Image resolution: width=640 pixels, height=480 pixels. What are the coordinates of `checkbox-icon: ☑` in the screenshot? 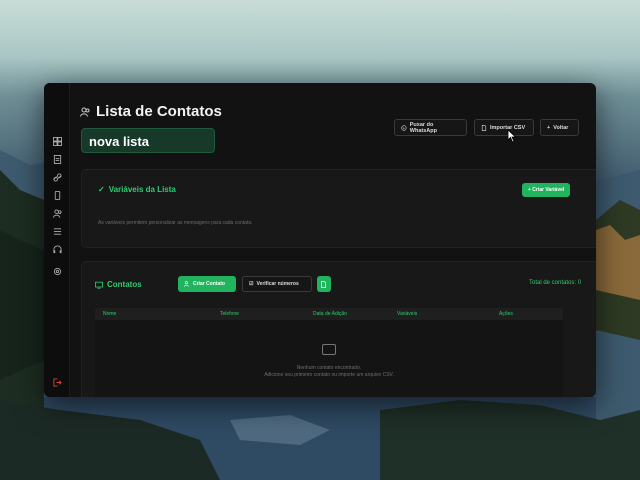 It's located at (251, 284).